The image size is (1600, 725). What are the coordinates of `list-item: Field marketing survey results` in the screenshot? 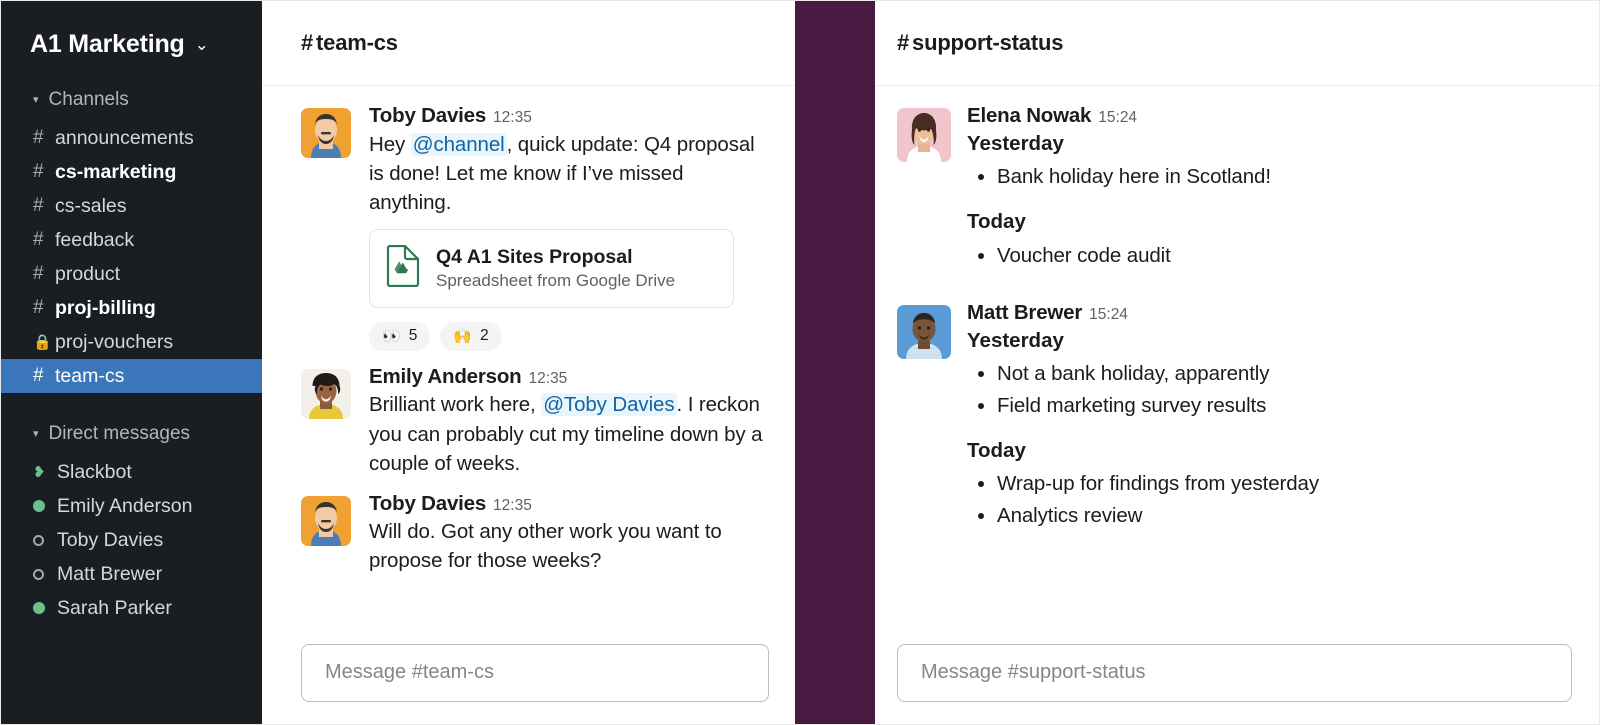 It's located at (1284, 405).